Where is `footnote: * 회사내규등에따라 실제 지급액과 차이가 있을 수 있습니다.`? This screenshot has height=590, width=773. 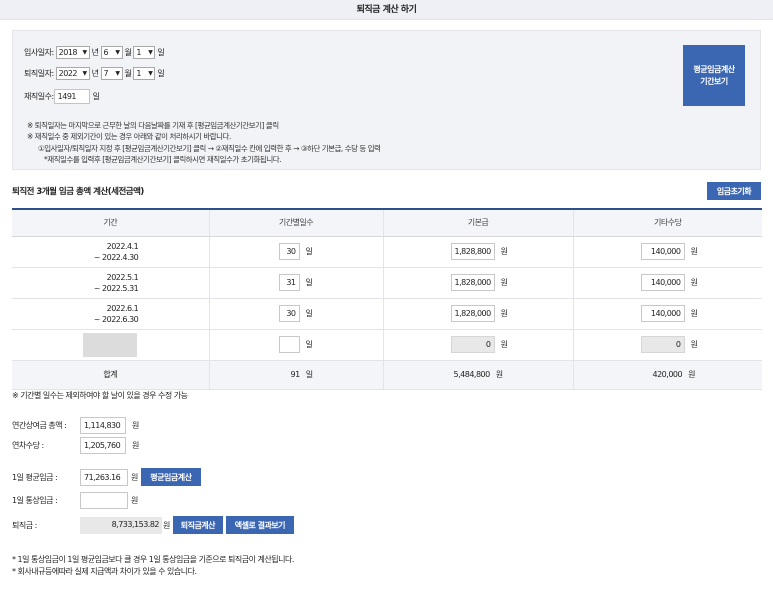
footnote: * 회사내규등에따라 실제 지급액과 차이가 있을 수 있습니다. is located at coordinates (104, 571).